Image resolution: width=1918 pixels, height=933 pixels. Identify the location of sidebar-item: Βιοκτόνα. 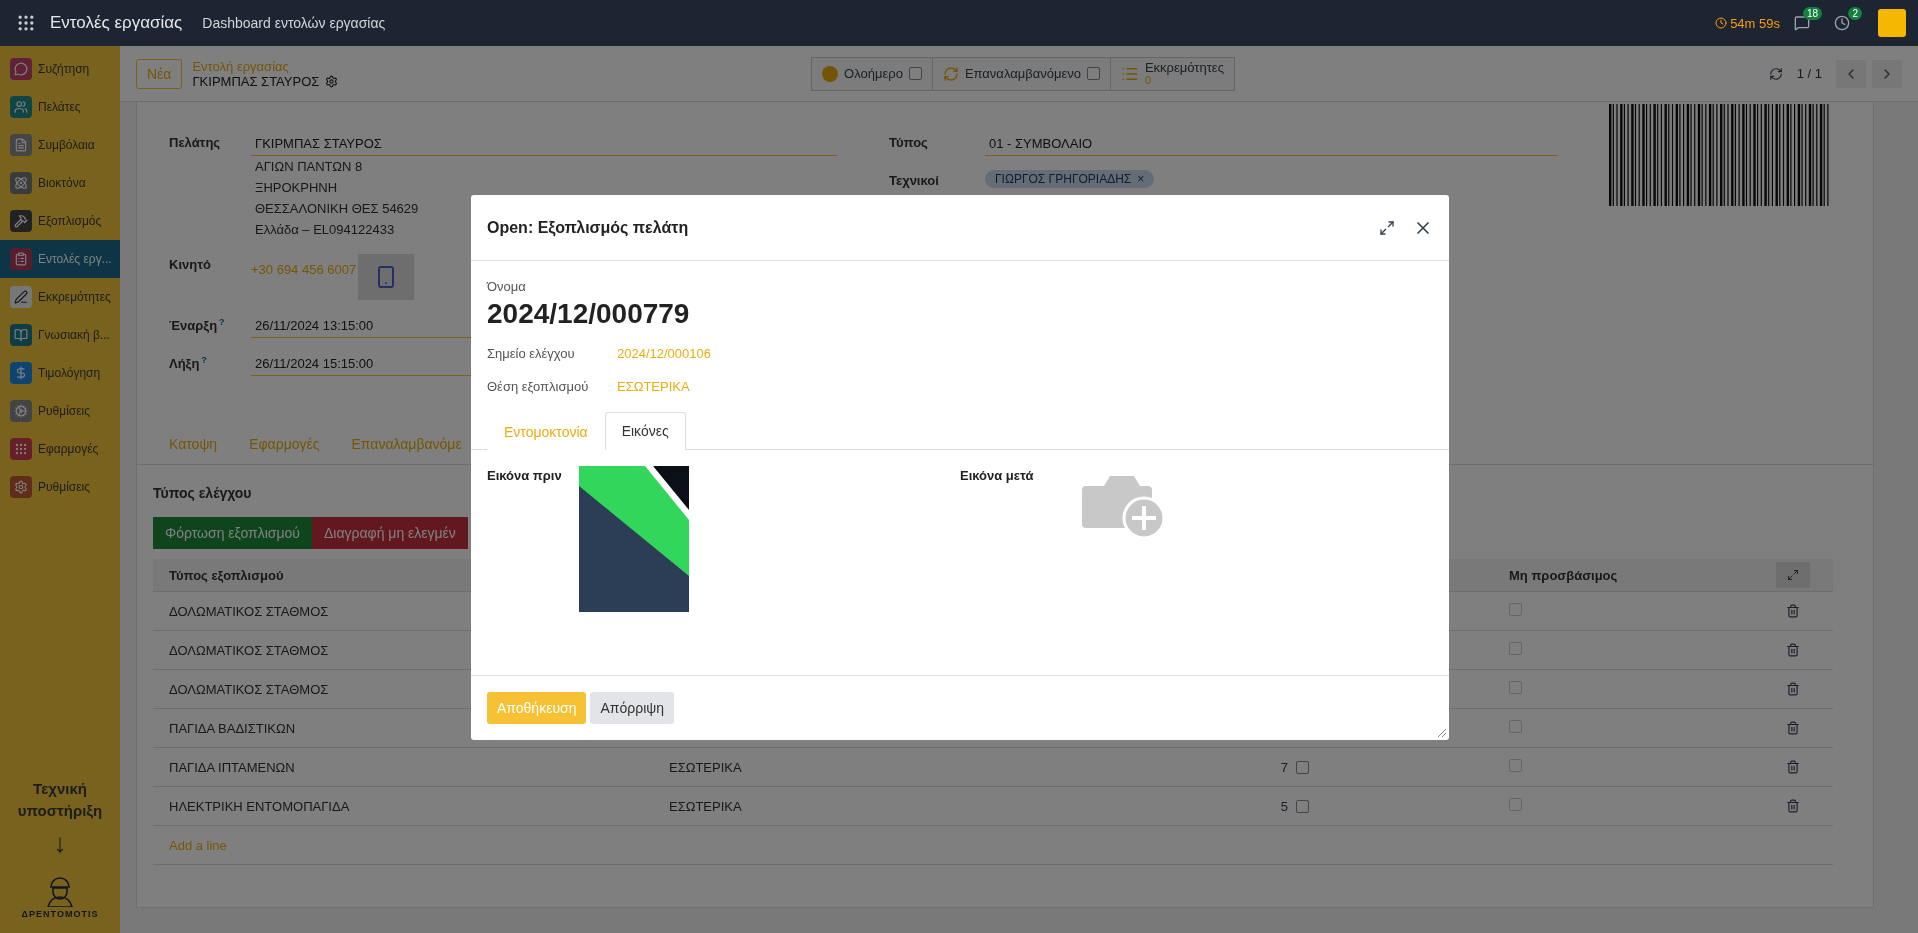
(60, 183).